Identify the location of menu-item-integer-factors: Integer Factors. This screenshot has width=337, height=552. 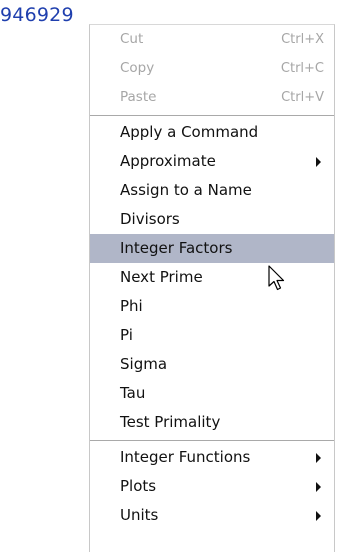
(212, 248).